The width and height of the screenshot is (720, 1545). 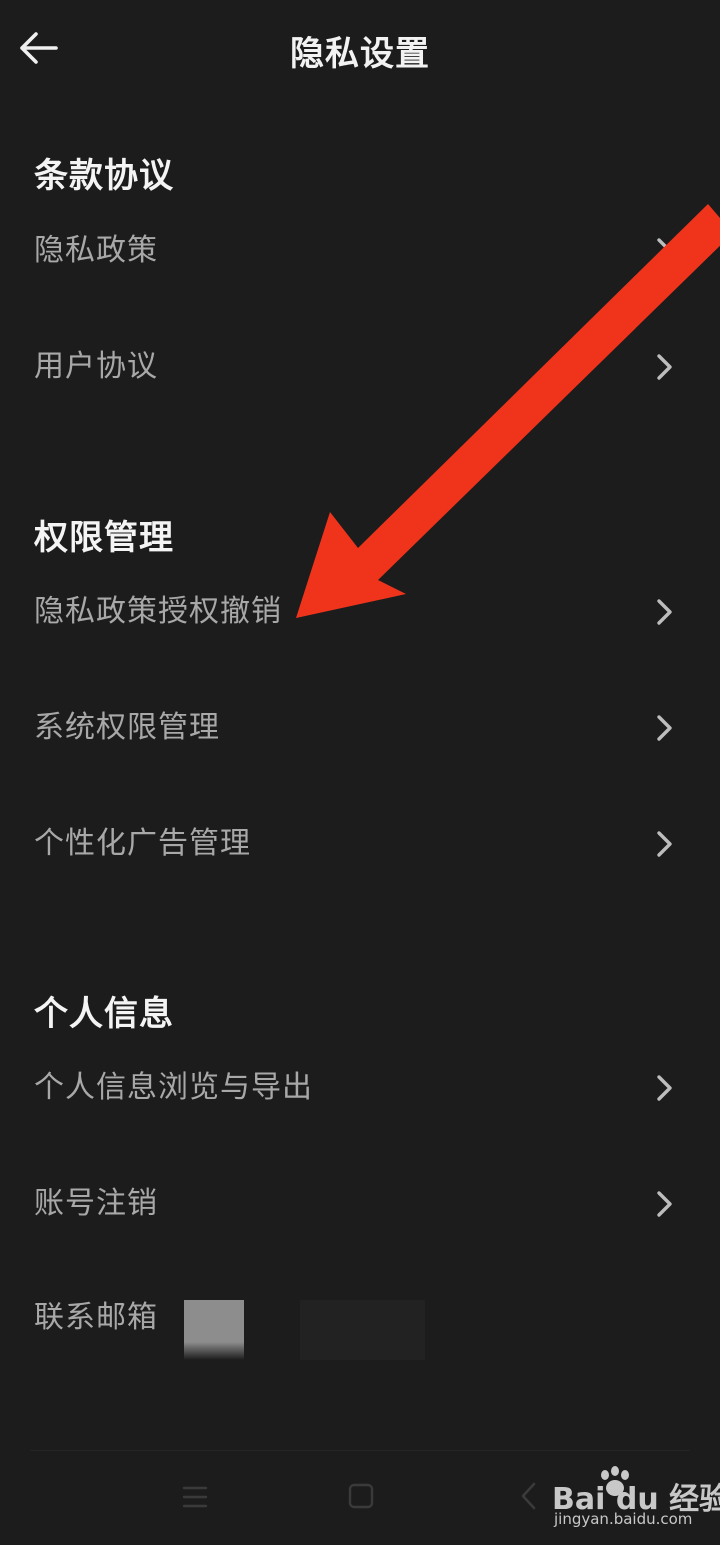 I want to click on top-bar: 隐私设置, so click(x=360, y=50).